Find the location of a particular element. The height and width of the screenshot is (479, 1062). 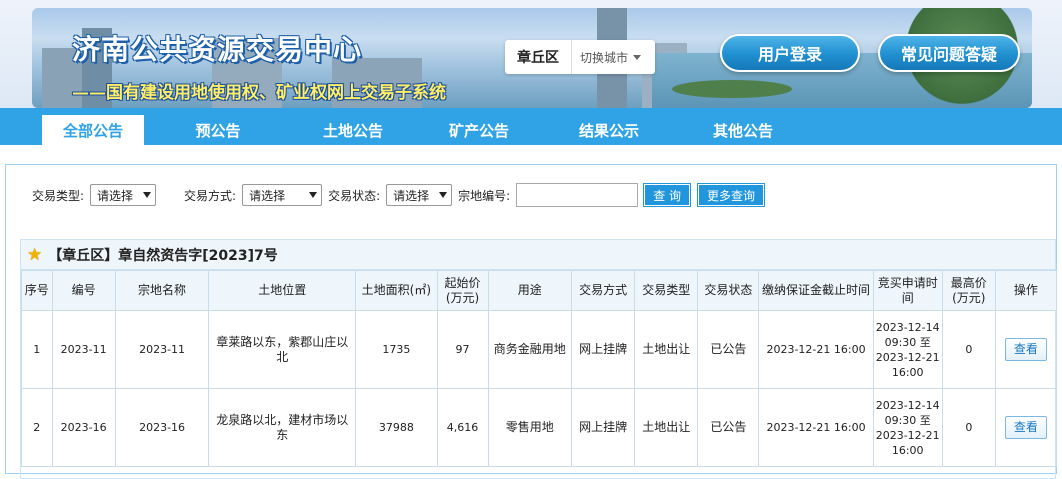

mode-select: 请选择 is located at coordinates (282, 195).